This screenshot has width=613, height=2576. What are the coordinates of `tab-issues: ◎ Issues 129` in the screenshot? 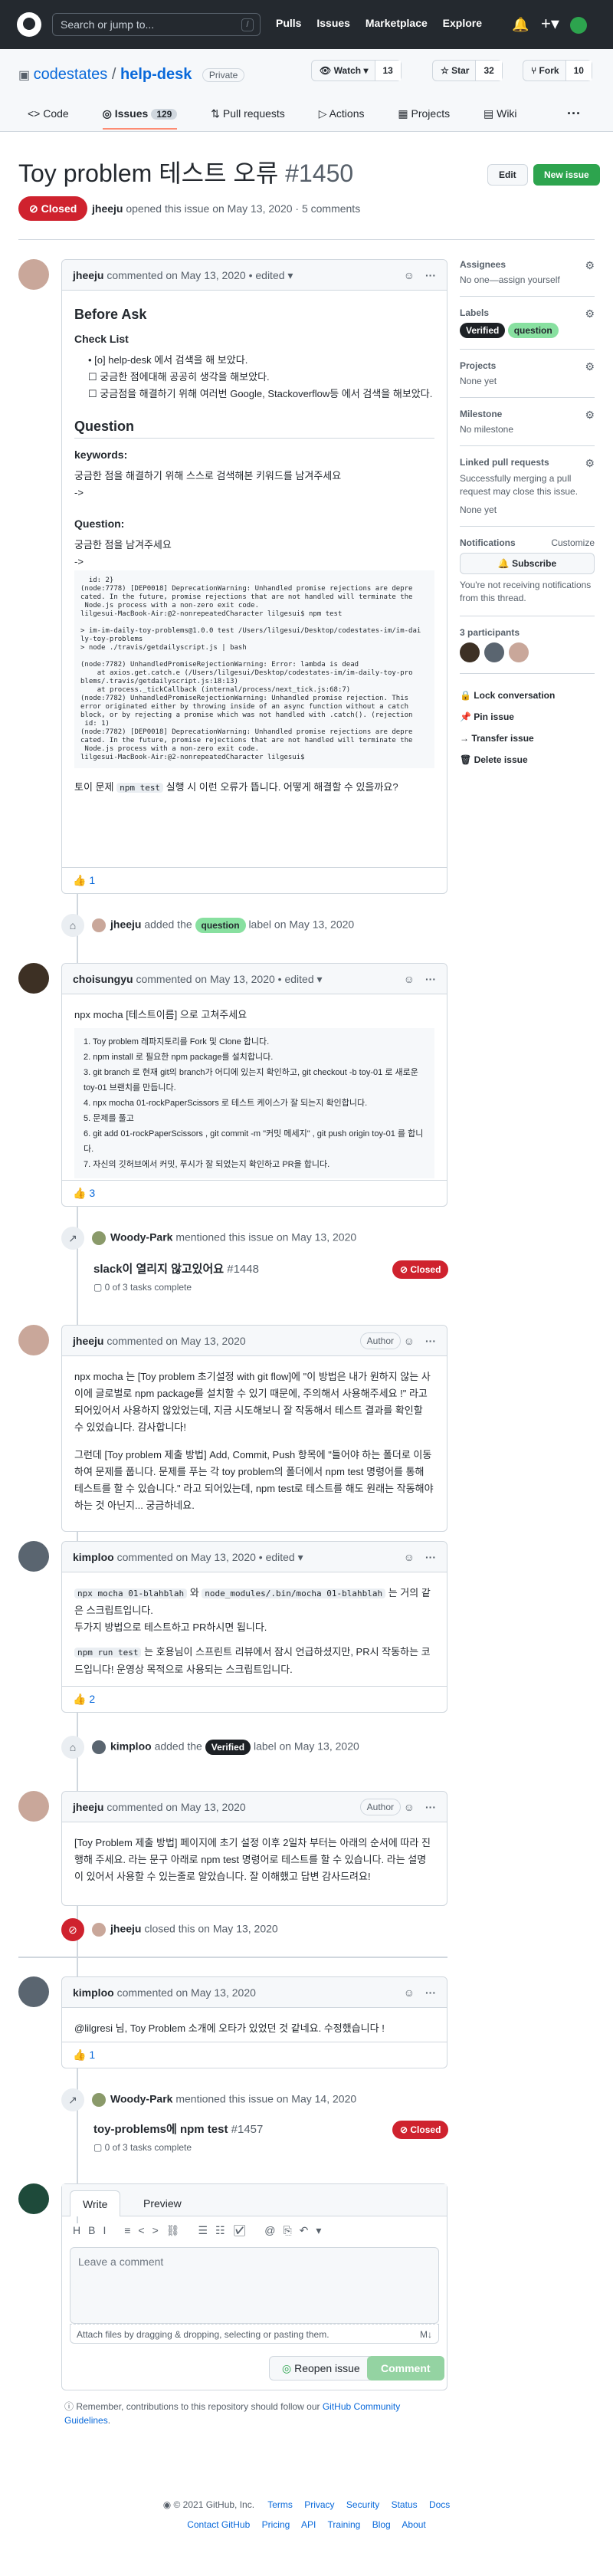 It's located at (140, 118).